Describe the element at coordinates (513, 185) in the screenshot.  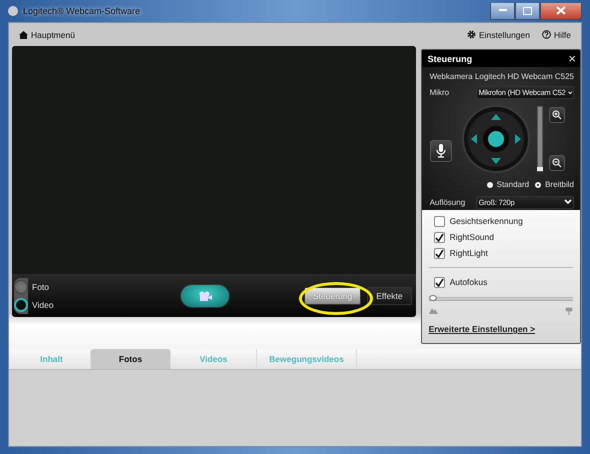
I see `radio-label: Standard` at that location.